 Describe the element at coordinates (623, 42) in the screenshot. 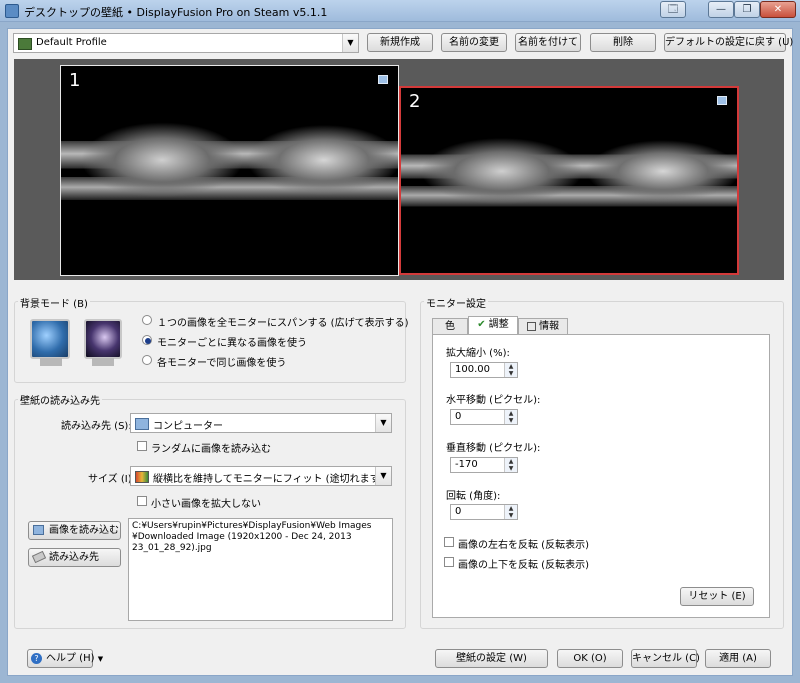

I see `delete-profile-button: 削除` at that location.